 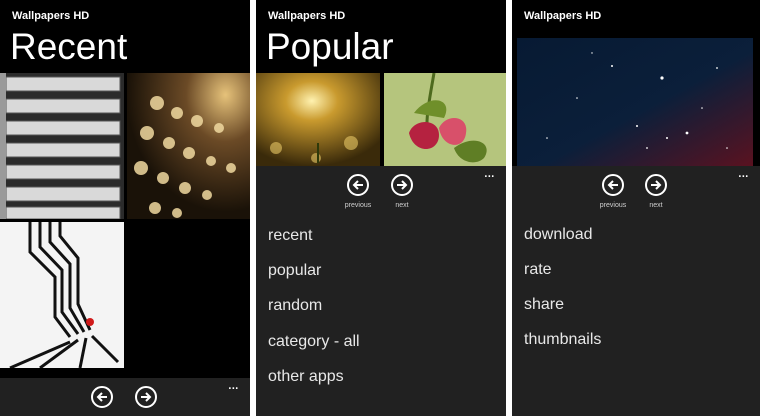 I want to click on page-title: Popular, so click(x=330, y=46).